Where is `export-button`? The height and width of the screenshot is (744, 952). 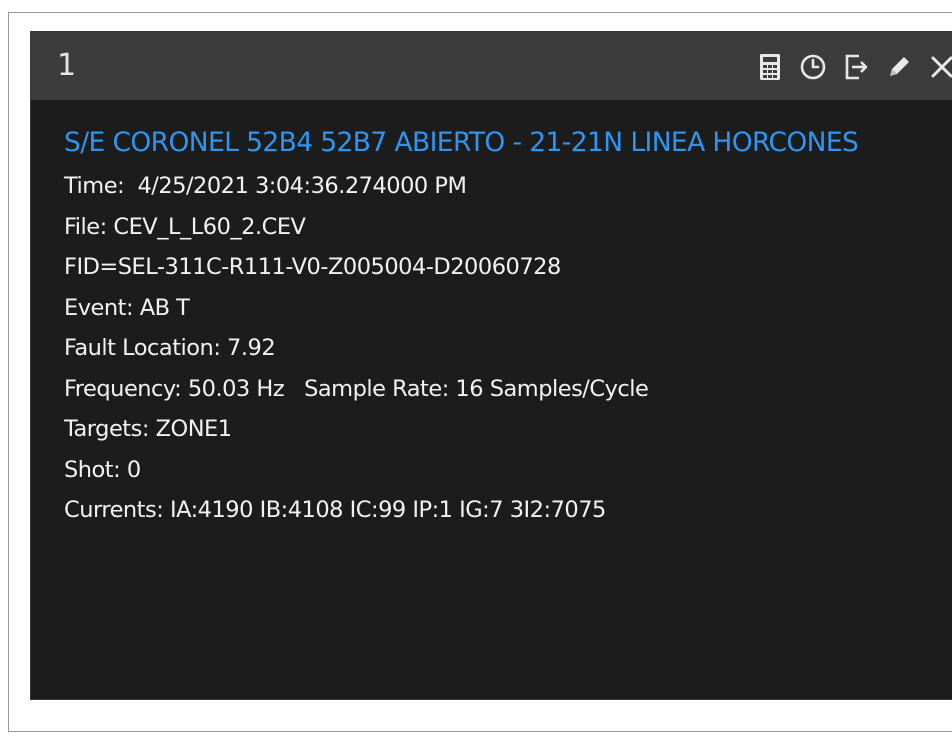
export-button is located at coordinates (856, 67).